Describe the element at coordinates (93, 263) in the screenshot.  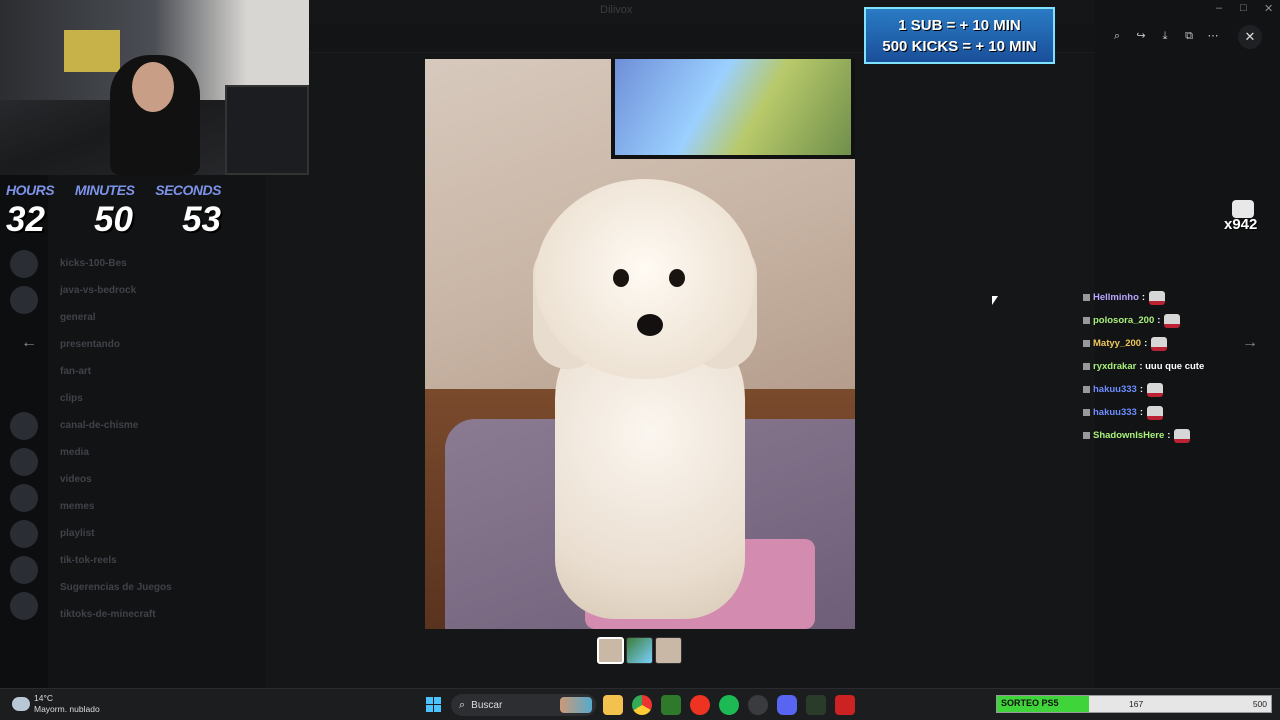
I see `background-channel-item: kicks-100-Bes` at that location.